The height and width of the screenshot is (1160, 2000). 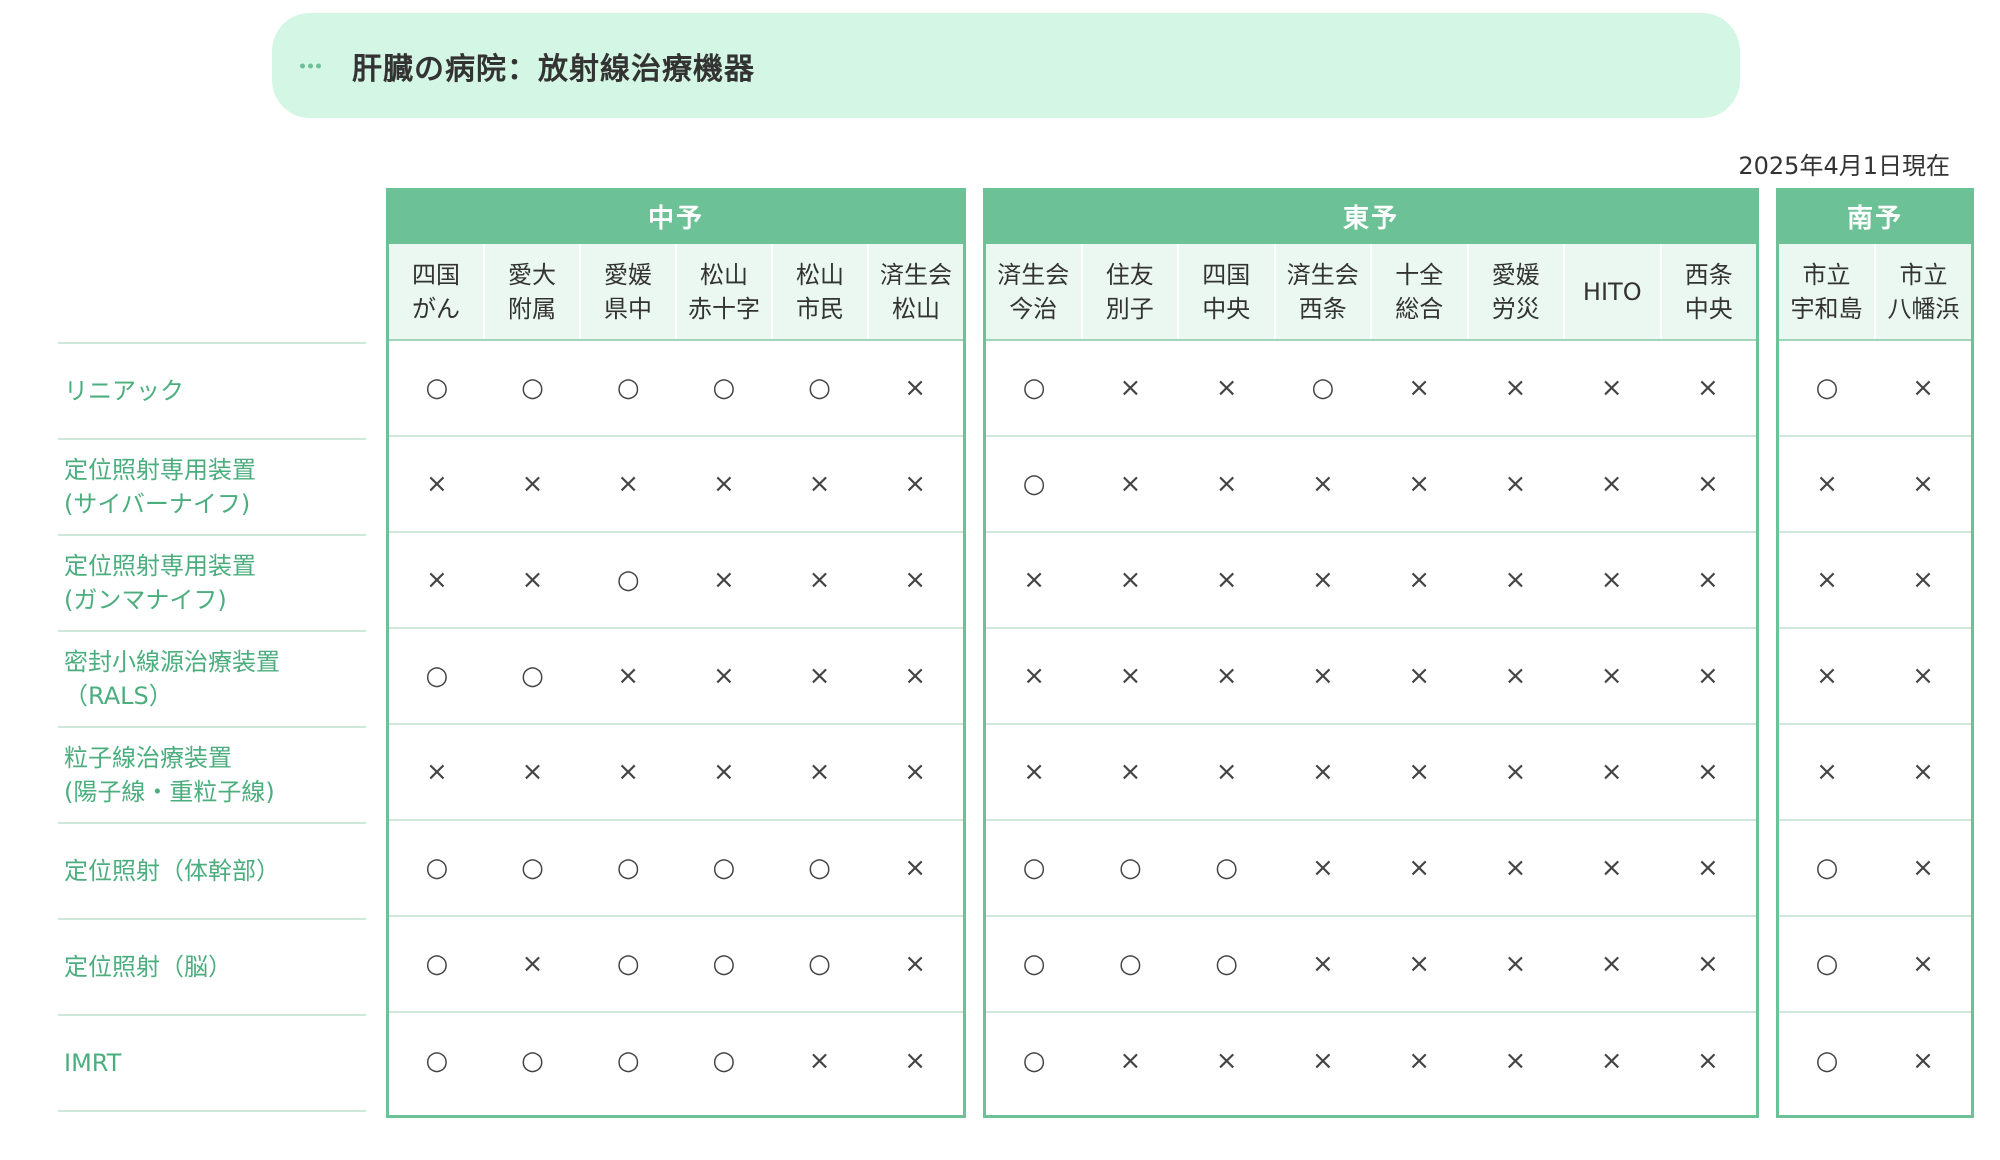 I want to click on table-row: × × × × × ×, so click(x=676, y=485).